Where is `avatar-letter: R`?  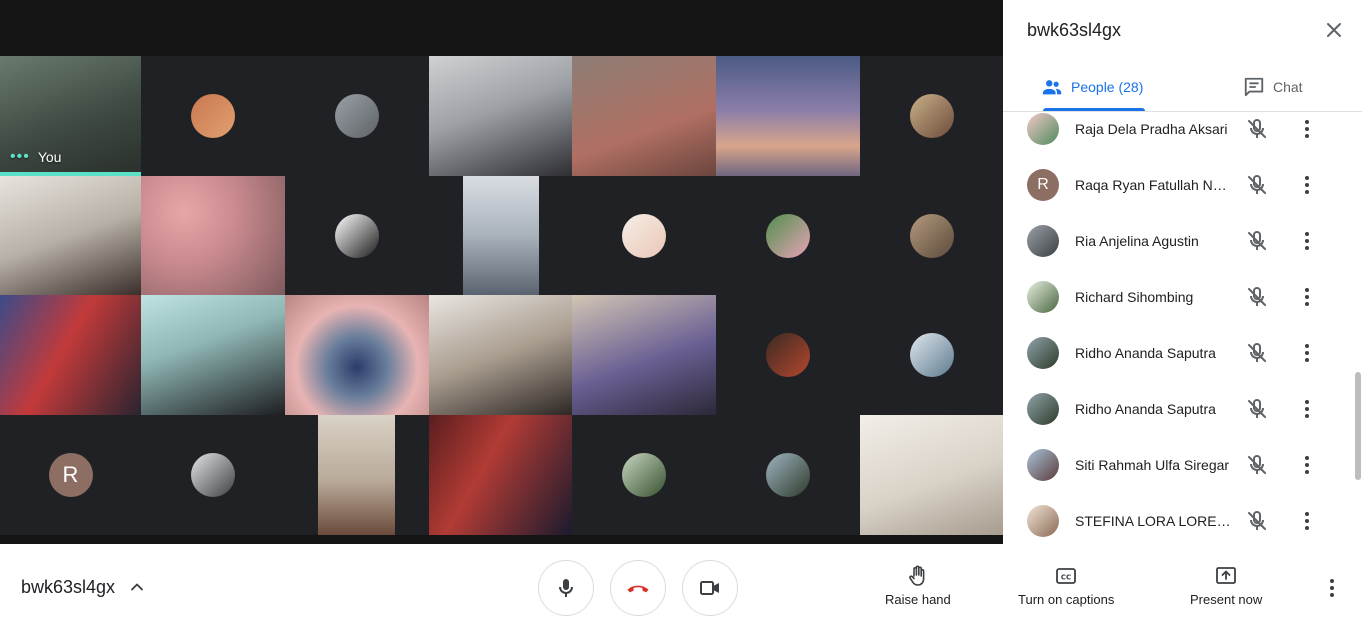 avatar-letter: R is located at coordinates (70, 475).